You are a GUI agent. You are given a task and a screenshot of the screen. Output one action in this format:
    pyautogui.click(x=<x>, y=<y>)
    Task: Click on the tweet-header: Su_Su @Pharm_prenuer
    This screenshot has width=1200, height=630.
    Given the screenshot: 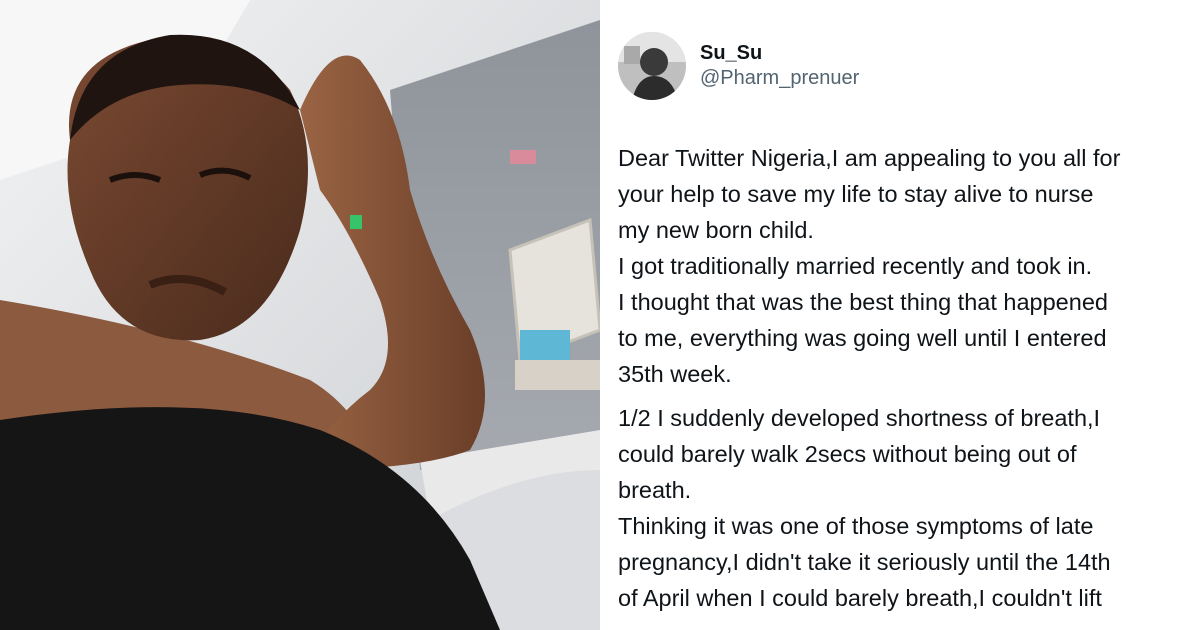 What is the action you would take?
    pyautogui.click(x=738, y=66)
    